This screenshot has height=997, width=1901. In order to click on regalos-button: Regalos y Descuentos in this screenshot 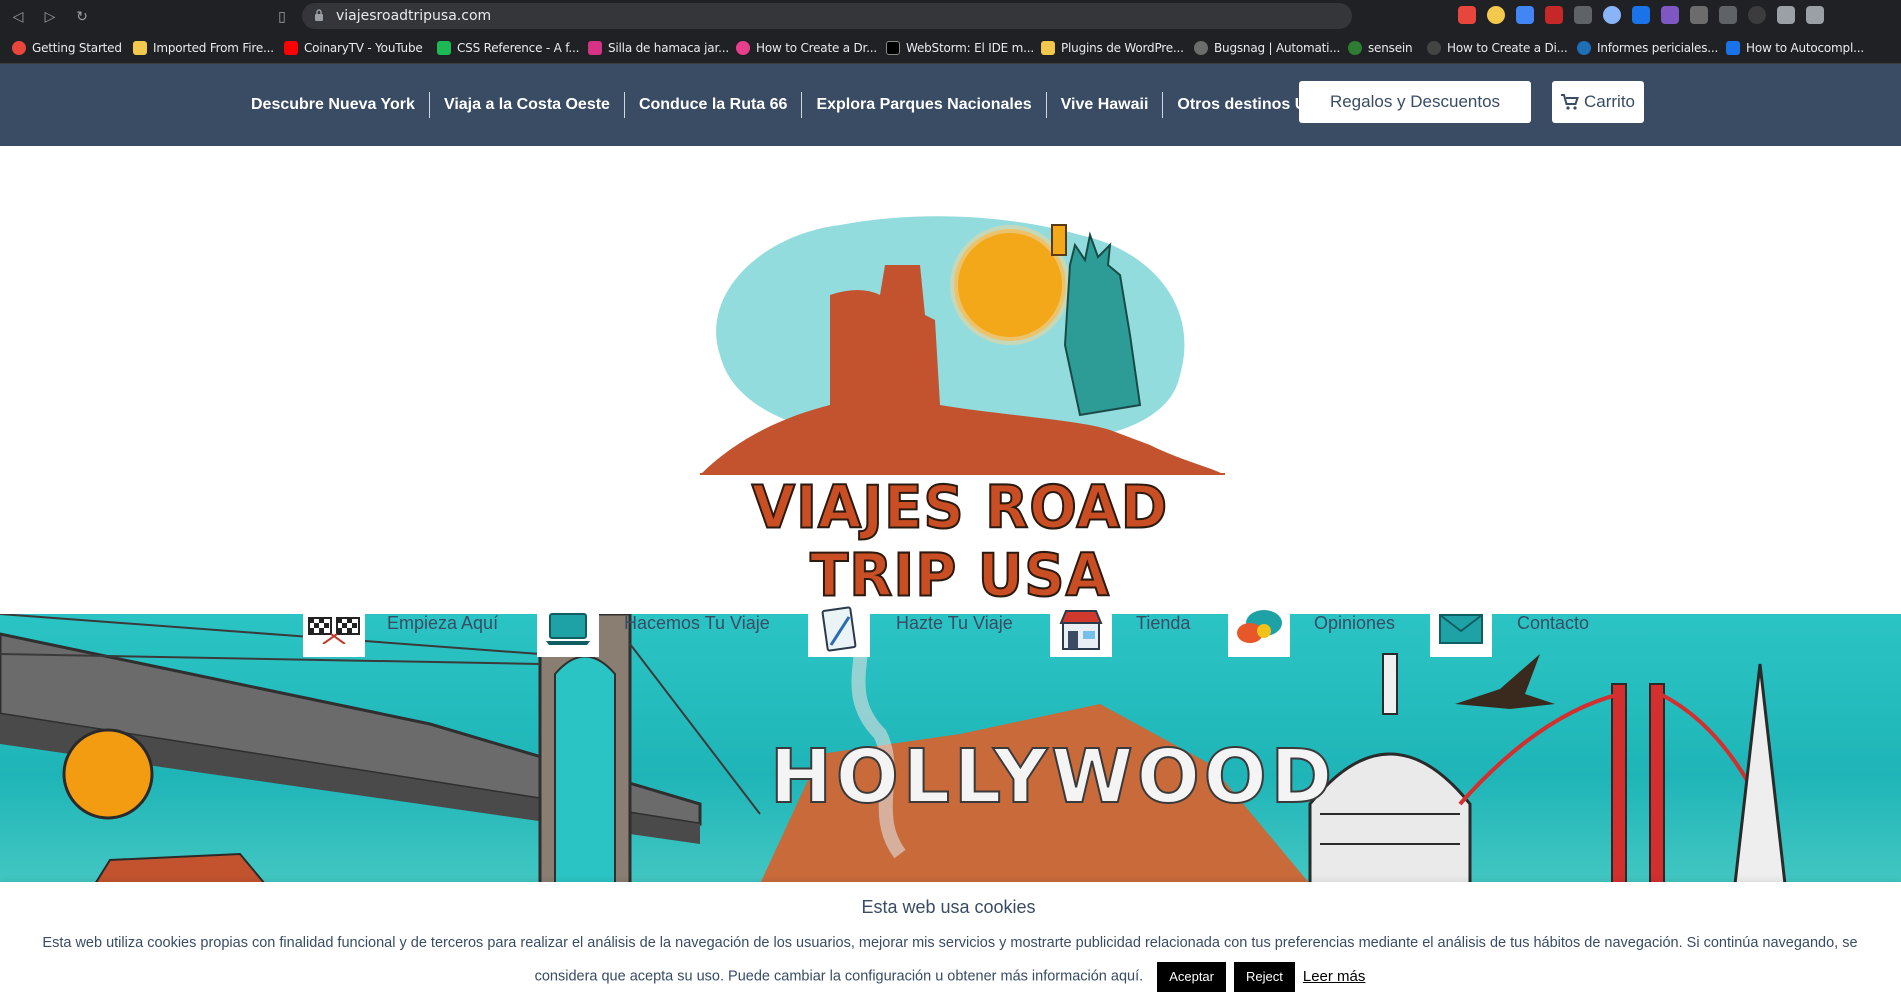, I will do `click(1415, 102)`.